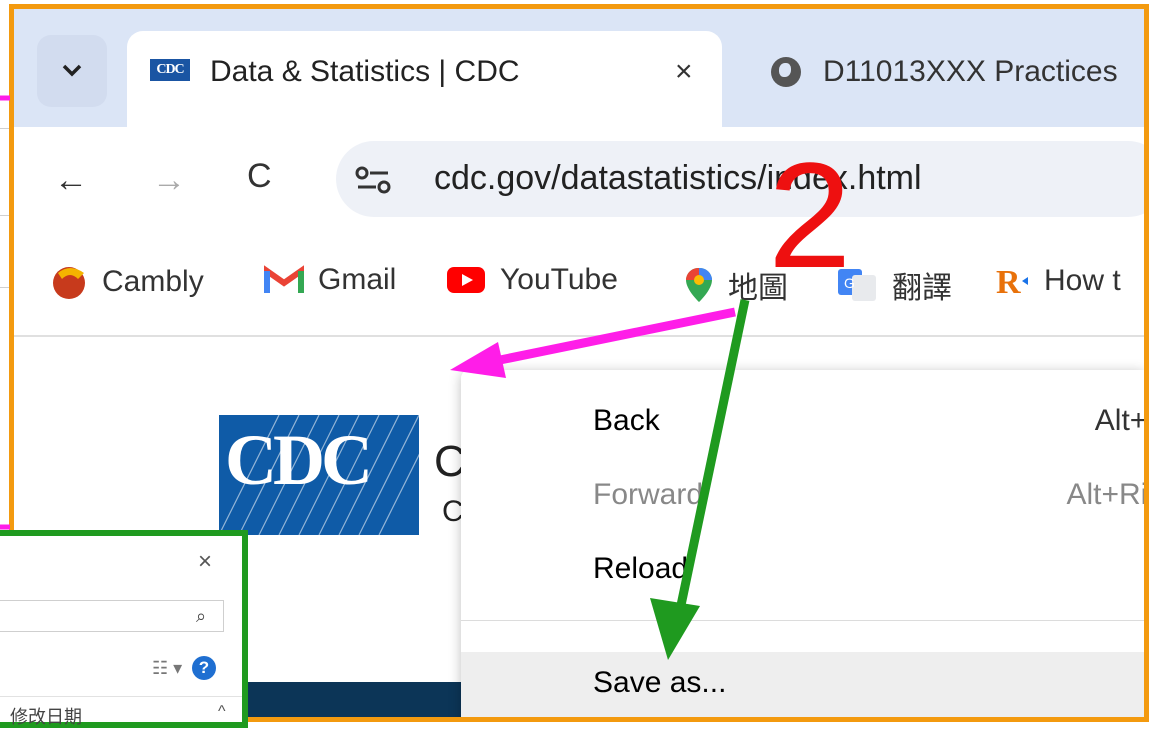 The width and height of the screenshot is (1157, 731). Describe the element at coordinates (1121, 420) in the screenshot. I see `menu-shortcut: Alt+L` at that location.